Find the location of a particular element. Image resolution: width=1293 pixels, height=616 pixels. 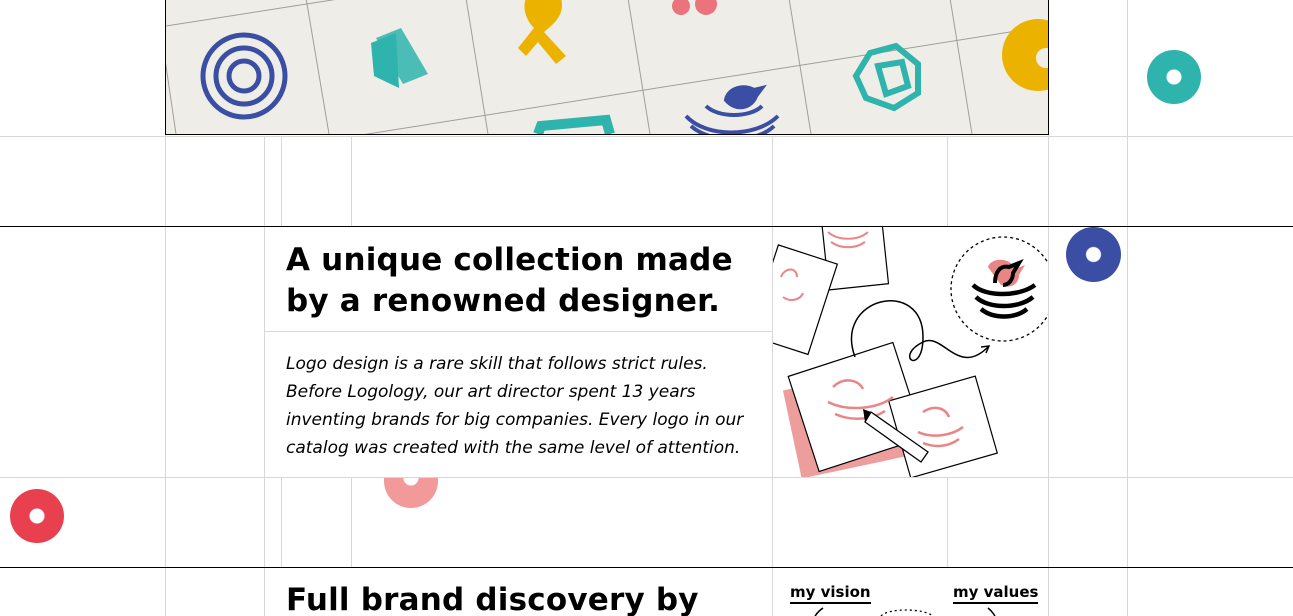

hexagon-logo-icon is located at coordinates (886, 77).